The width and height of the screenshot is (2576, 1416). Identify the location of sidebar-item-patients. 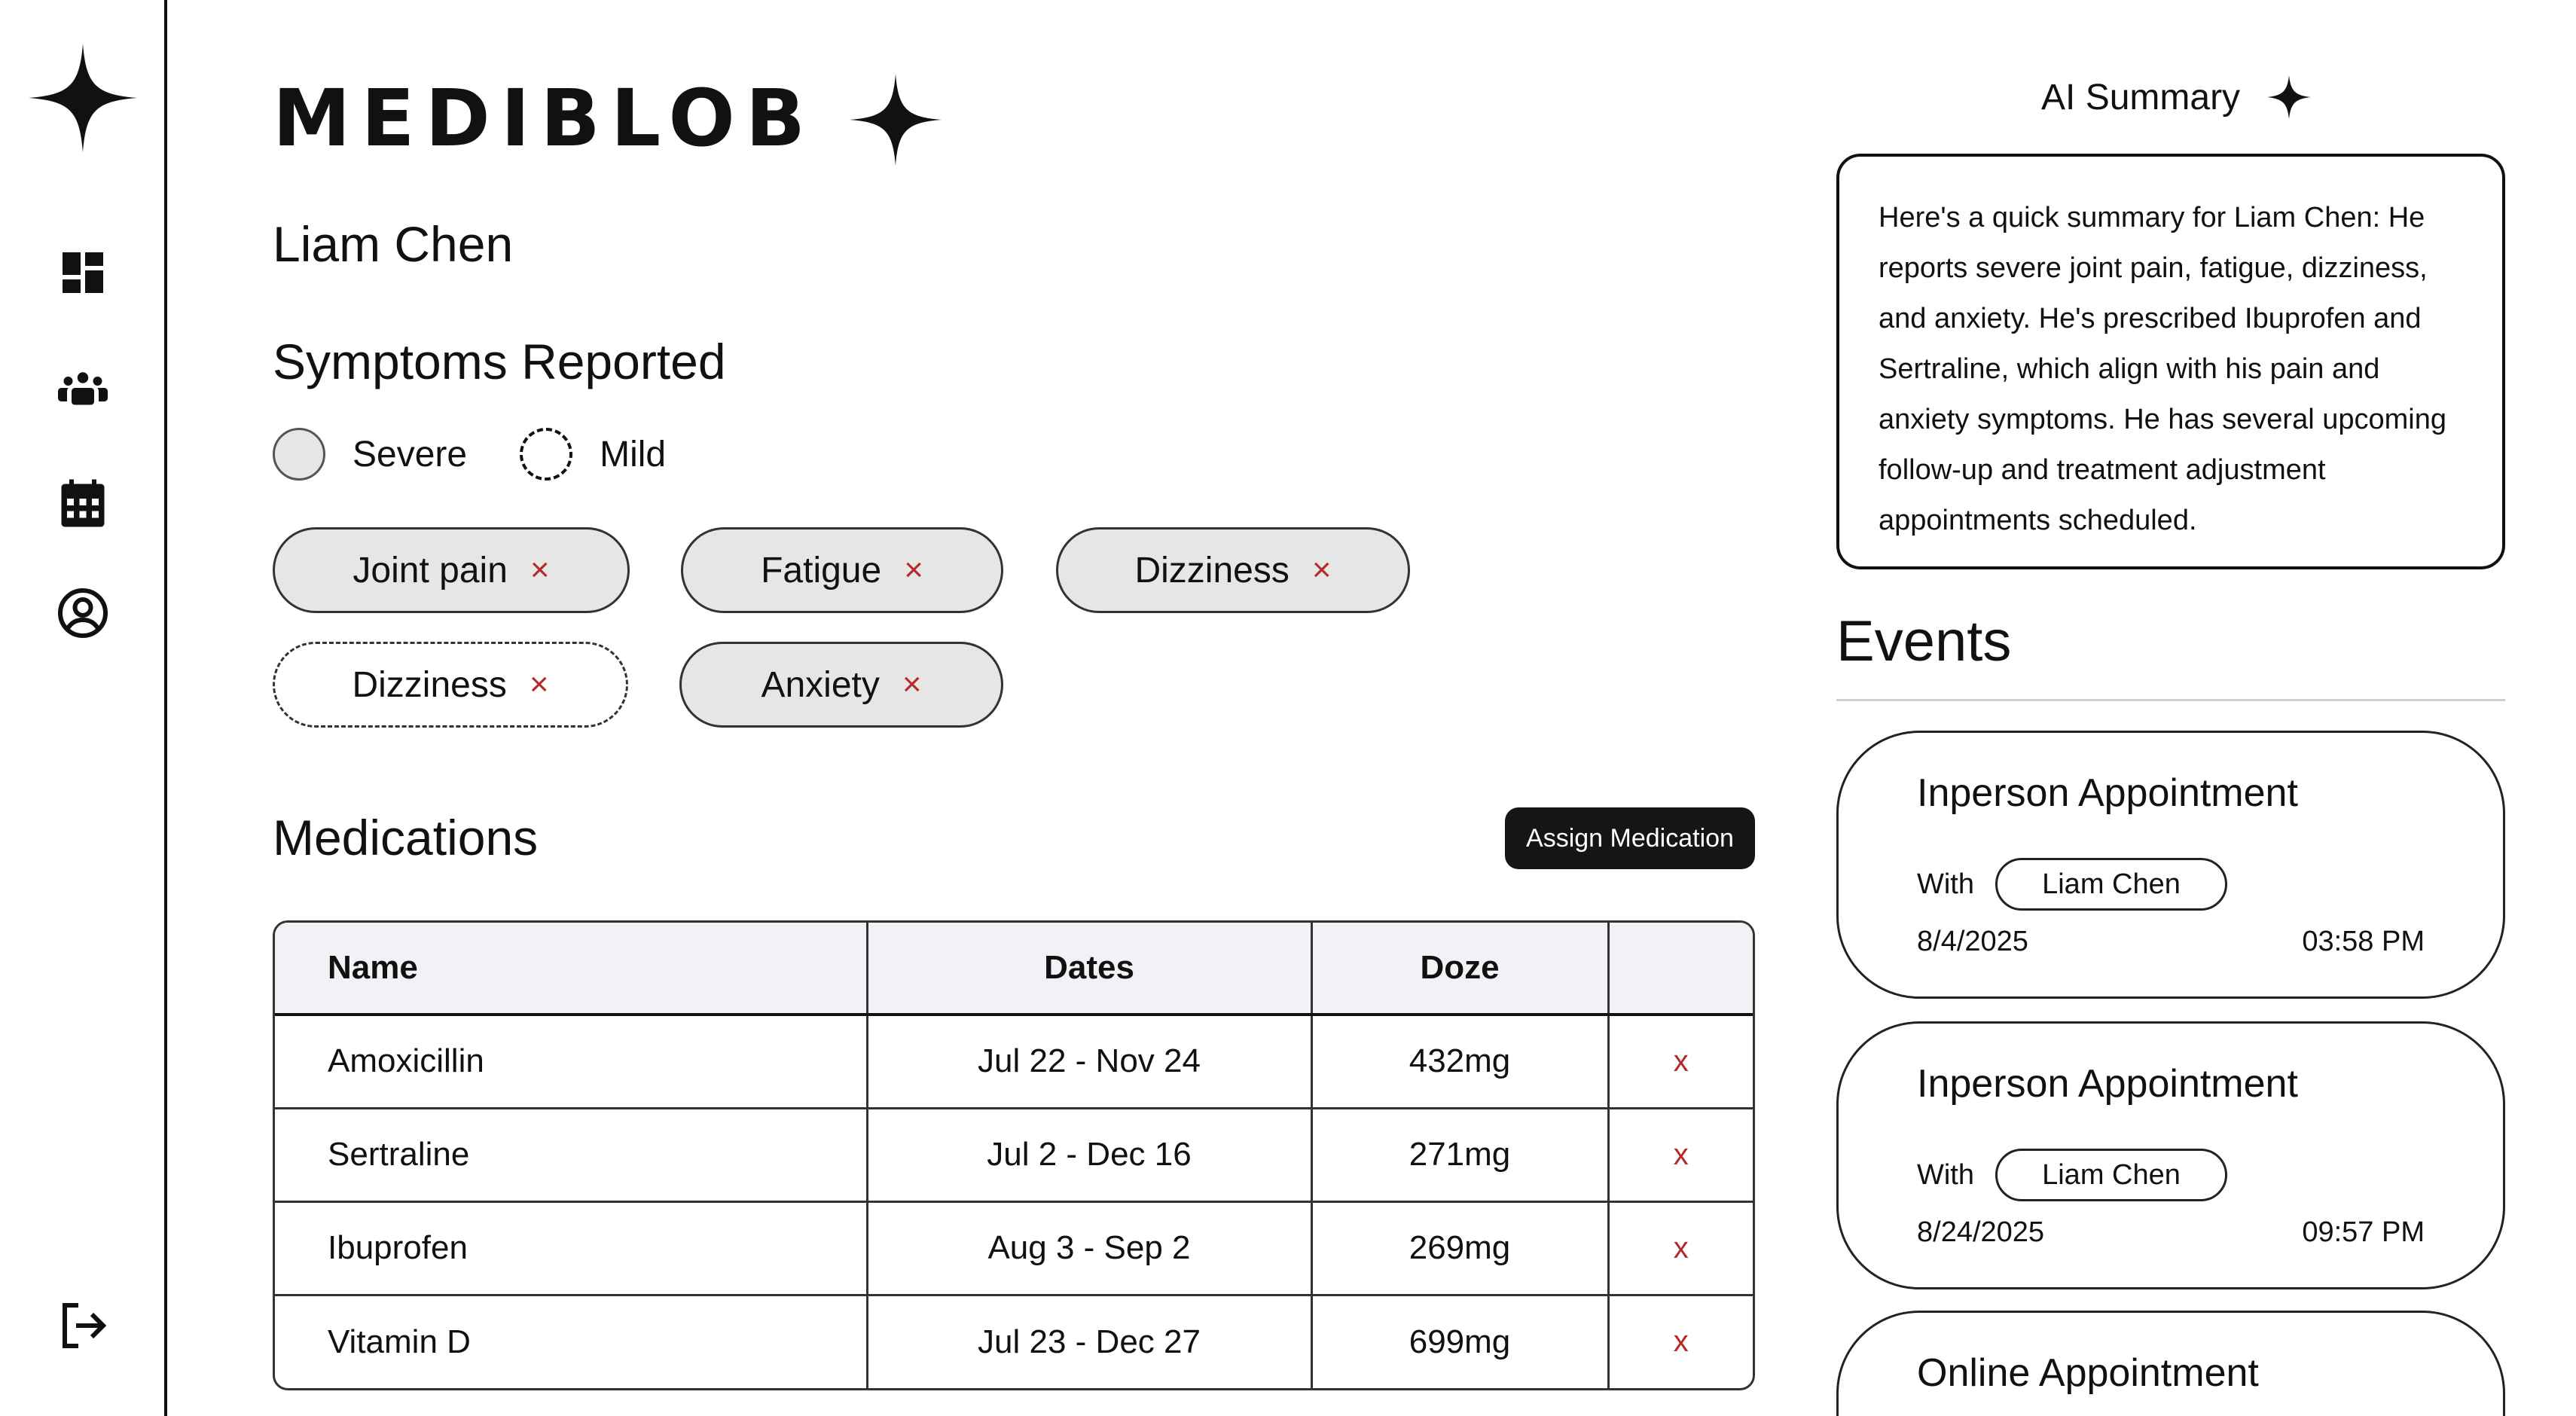
(83, 390).